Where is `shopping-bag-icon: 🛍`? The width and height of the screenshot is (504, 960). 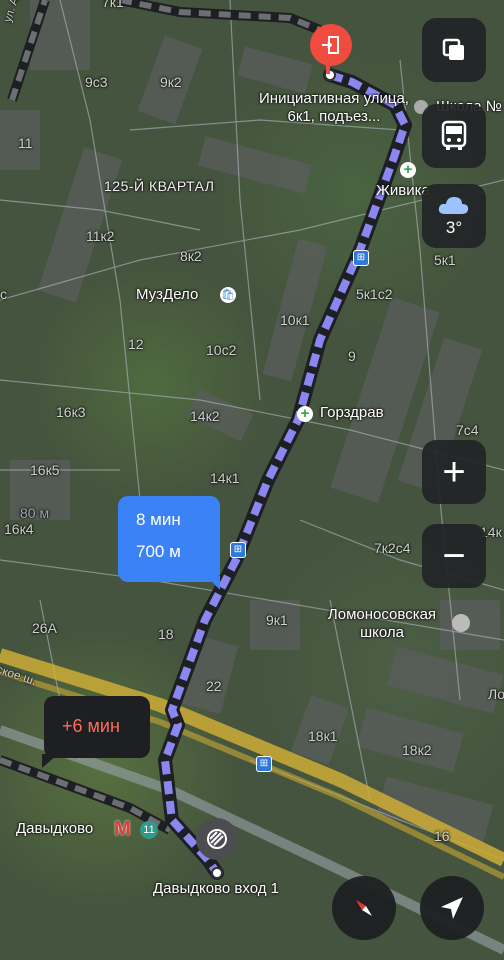
shopping-bag-icon: 🛍 is located at coordinates (228, 295).